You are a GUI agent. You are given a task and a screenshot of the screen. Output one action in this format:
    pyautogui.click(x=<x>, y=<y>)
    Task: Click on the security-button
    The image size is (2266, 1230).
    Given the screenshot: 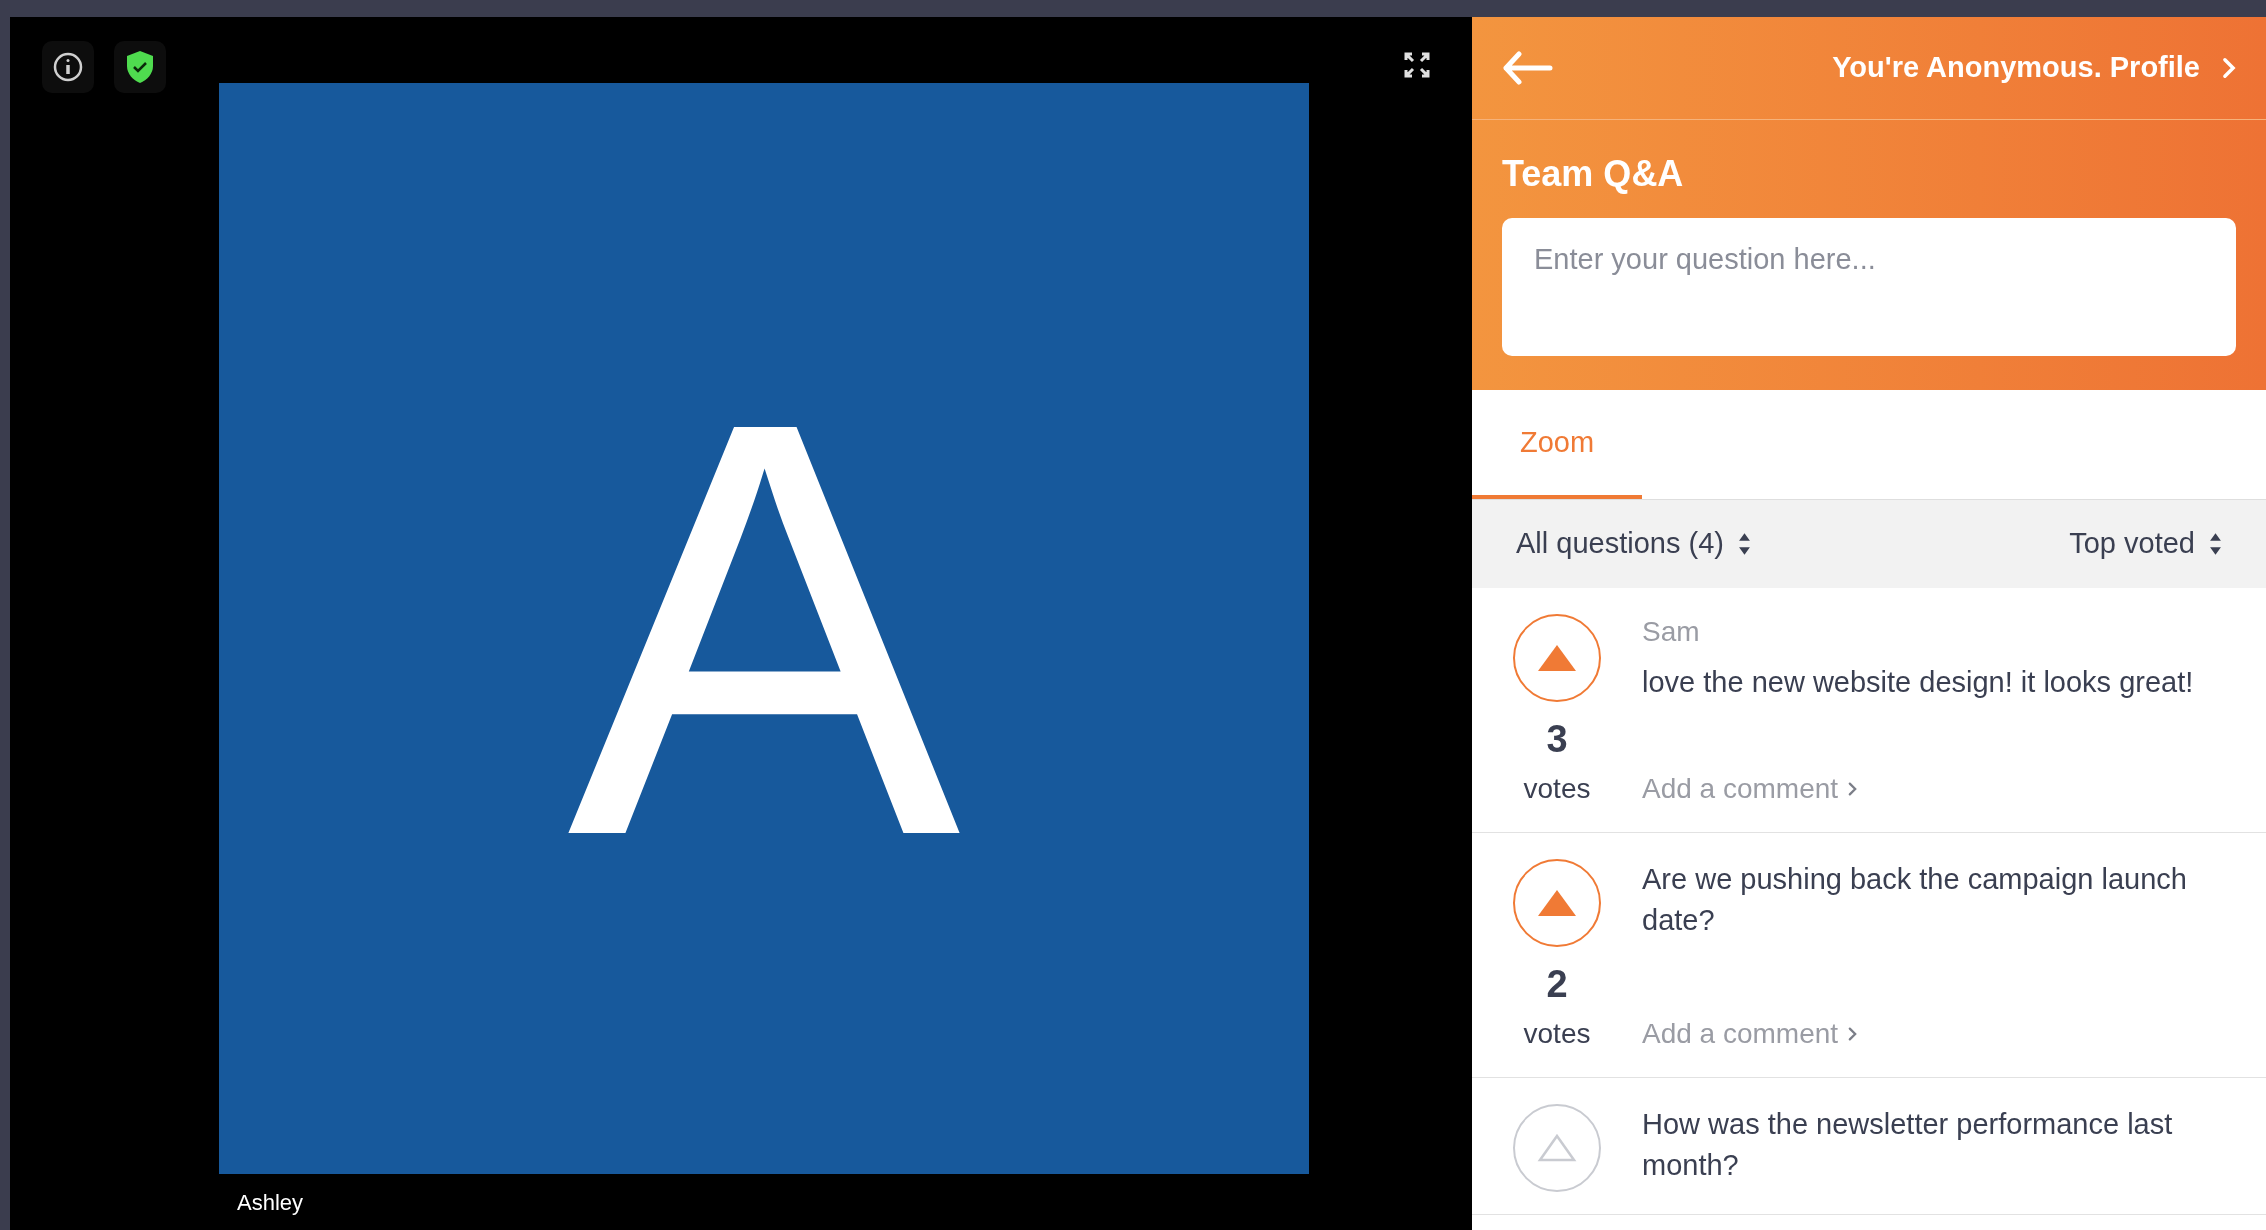 What is the action you would take?
    pyautogui.click(x=140, y=67)
    